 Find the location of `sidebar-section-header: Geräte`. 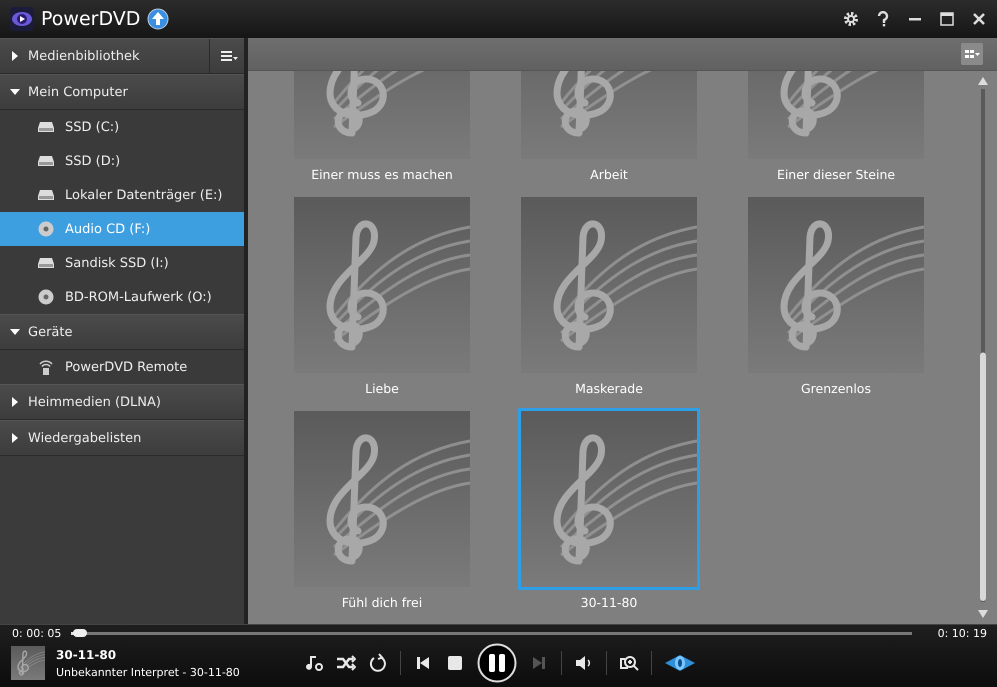

sidebar-section-header: Geräte is located at coordinates (122, 332).